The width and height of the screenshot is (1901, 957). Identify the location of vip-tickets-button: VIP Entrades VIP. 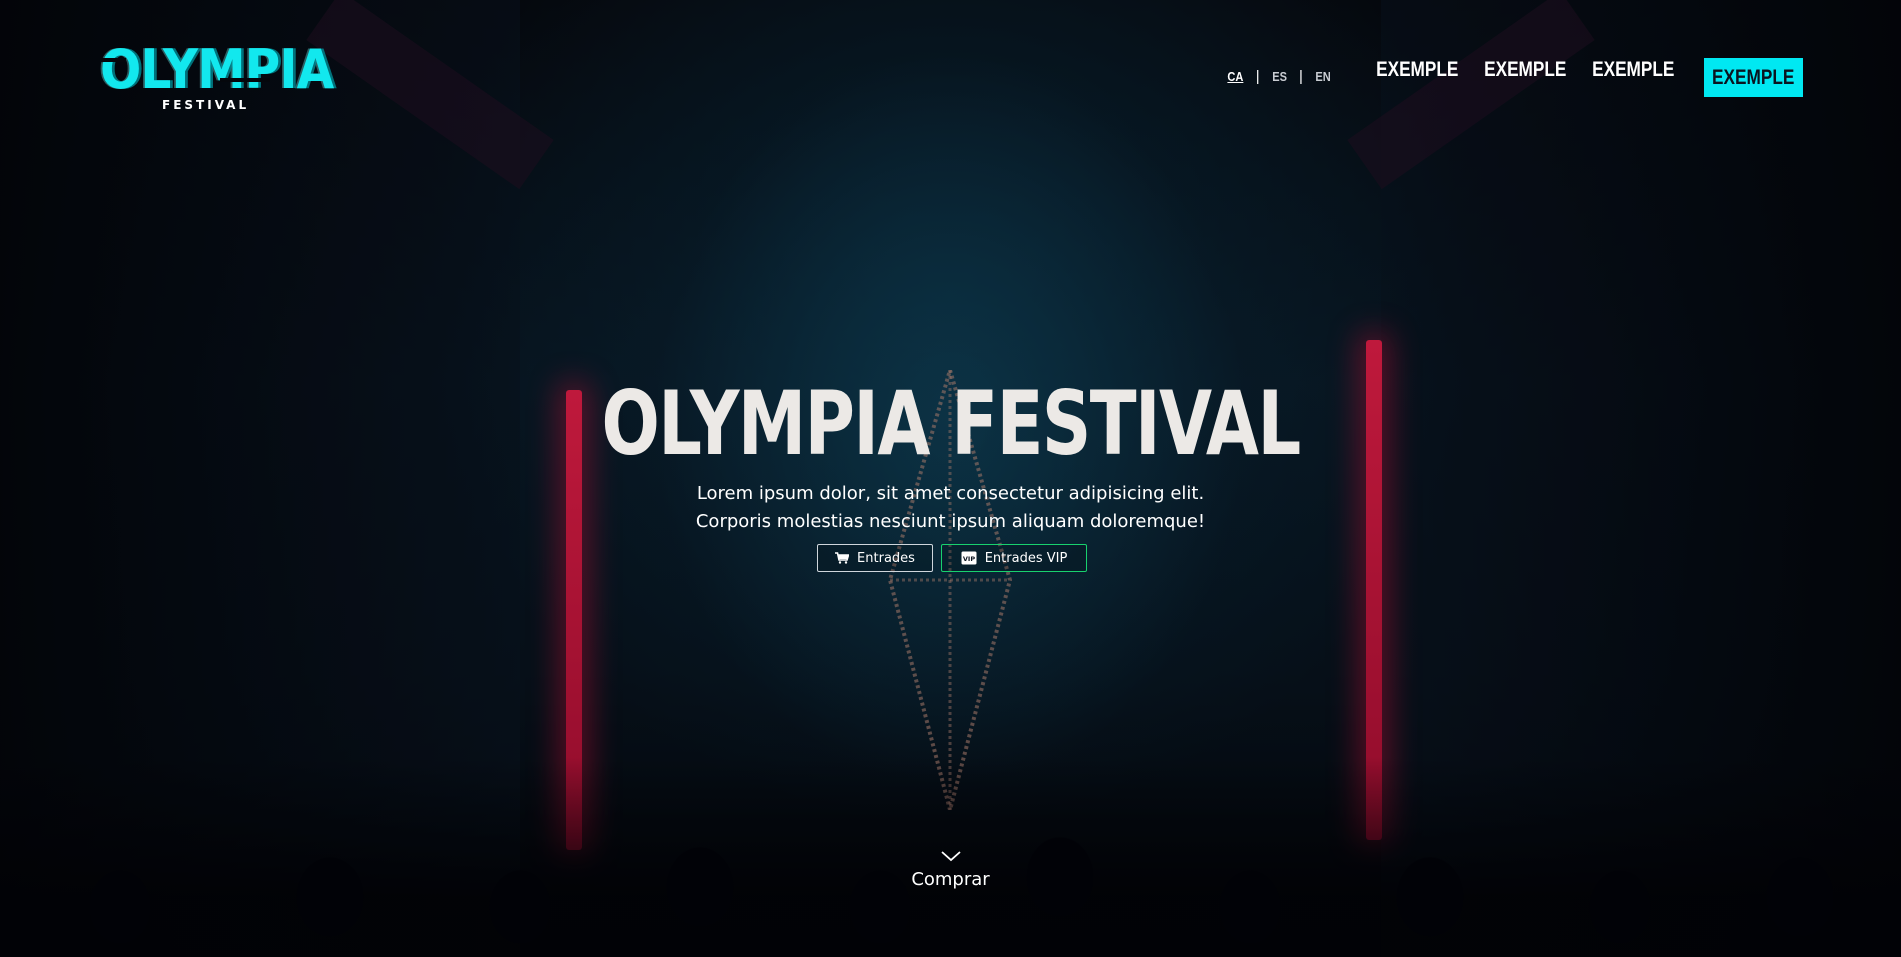
(1014, 558).